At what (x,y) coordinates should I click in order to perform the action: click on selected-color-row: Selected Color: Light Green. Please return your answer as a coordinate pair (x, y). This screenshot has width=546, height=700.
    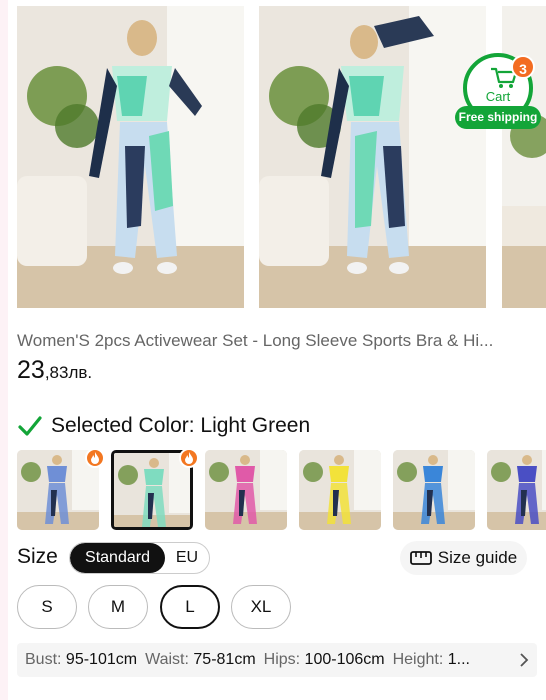
    Looking at the image, I should click on (163, 426).